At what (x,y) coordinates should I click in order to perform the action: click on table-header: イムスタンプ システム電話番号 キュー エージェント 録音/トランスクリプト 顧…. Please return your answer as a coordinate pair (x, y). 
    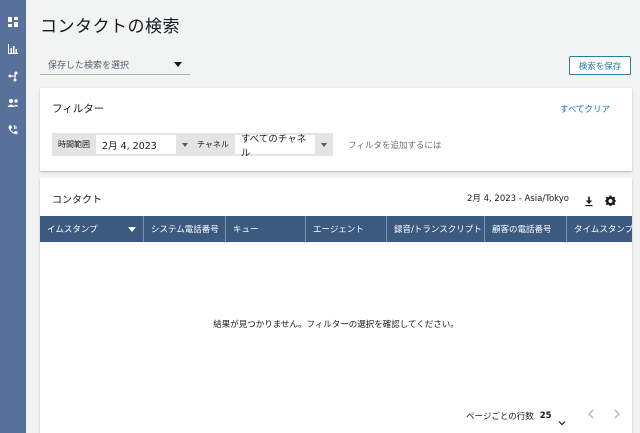
    Looking at the image, I should click on (336, 229).